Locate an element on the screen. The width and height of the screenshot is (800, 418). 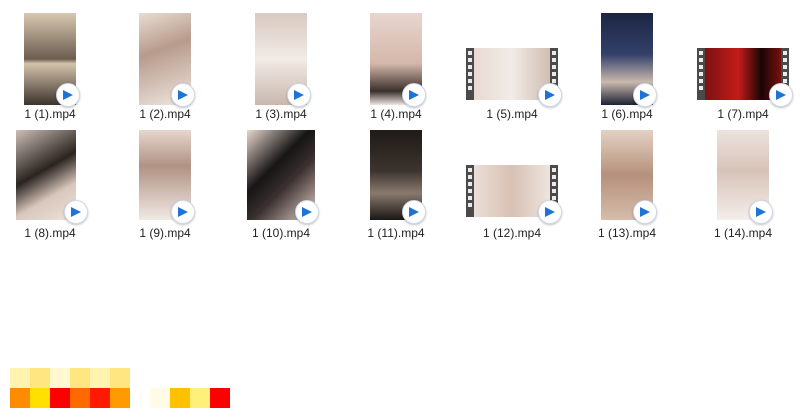
file-name: 1 (11).mp4 is located at coordinates (396, 233).